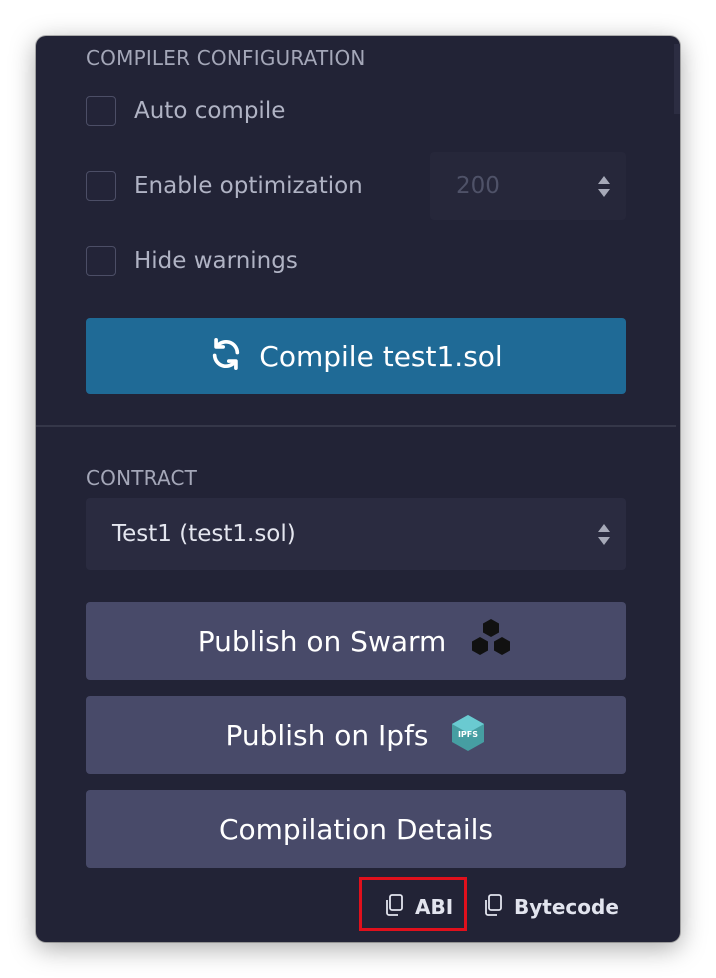  I want to click on publish-swarm-button: Publish on Swarm, so click(356, 641).